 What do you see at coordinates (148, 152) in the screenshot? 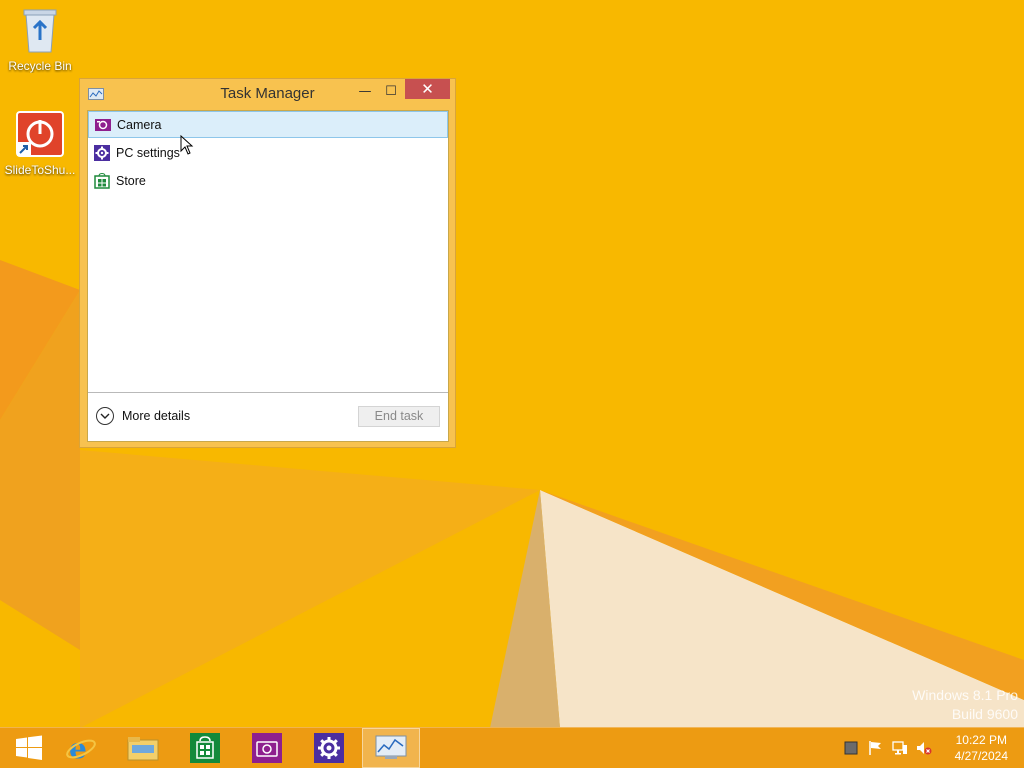
I see `app-label: PC settings` at bounding box center [148, 152].